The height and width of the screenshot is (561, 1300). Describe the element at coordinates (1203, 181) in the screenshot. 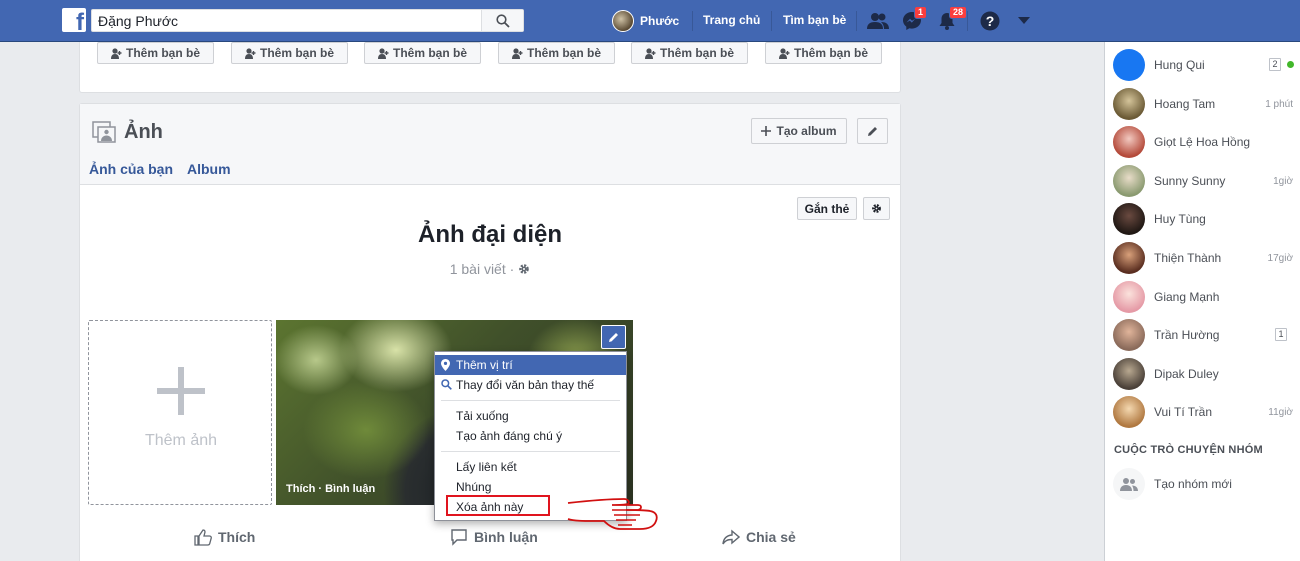

I see `contact-item: Sunny Sunny 1giờ` at that location.